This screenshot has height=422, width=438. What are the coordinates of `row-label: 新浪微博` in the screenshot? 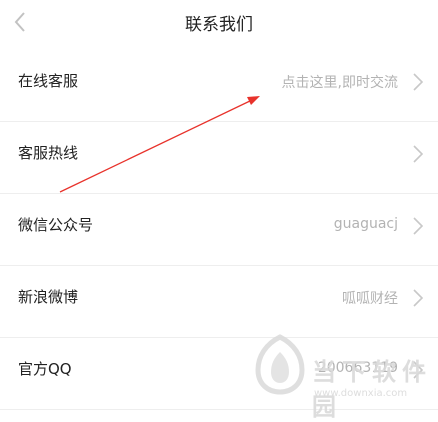 It's located at (48, 297).